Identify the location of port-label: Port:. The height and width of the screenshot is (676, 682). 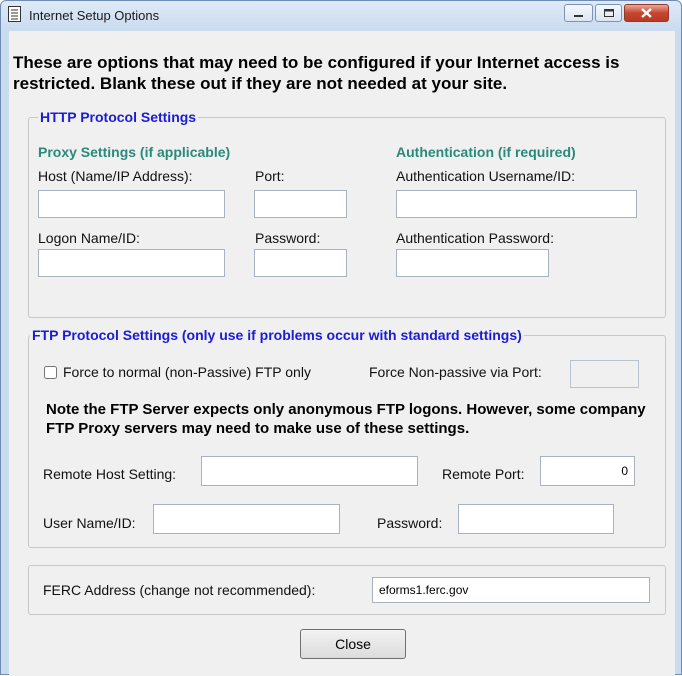
(270, 176).